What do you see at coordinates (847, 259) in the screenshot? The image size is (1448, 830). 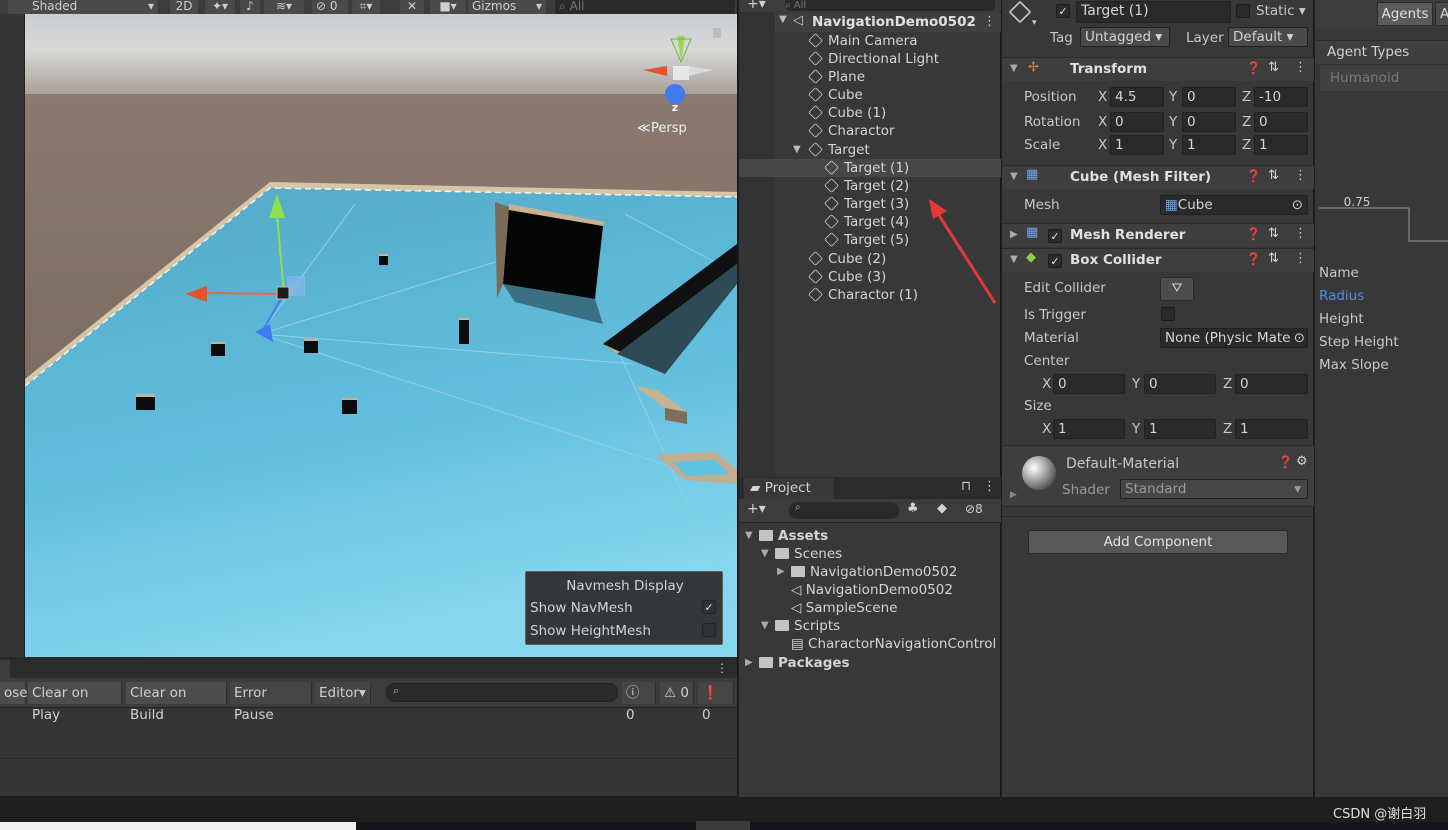 I see `hierarchy-item: Cube (2)` at bounding box center [847, 259].